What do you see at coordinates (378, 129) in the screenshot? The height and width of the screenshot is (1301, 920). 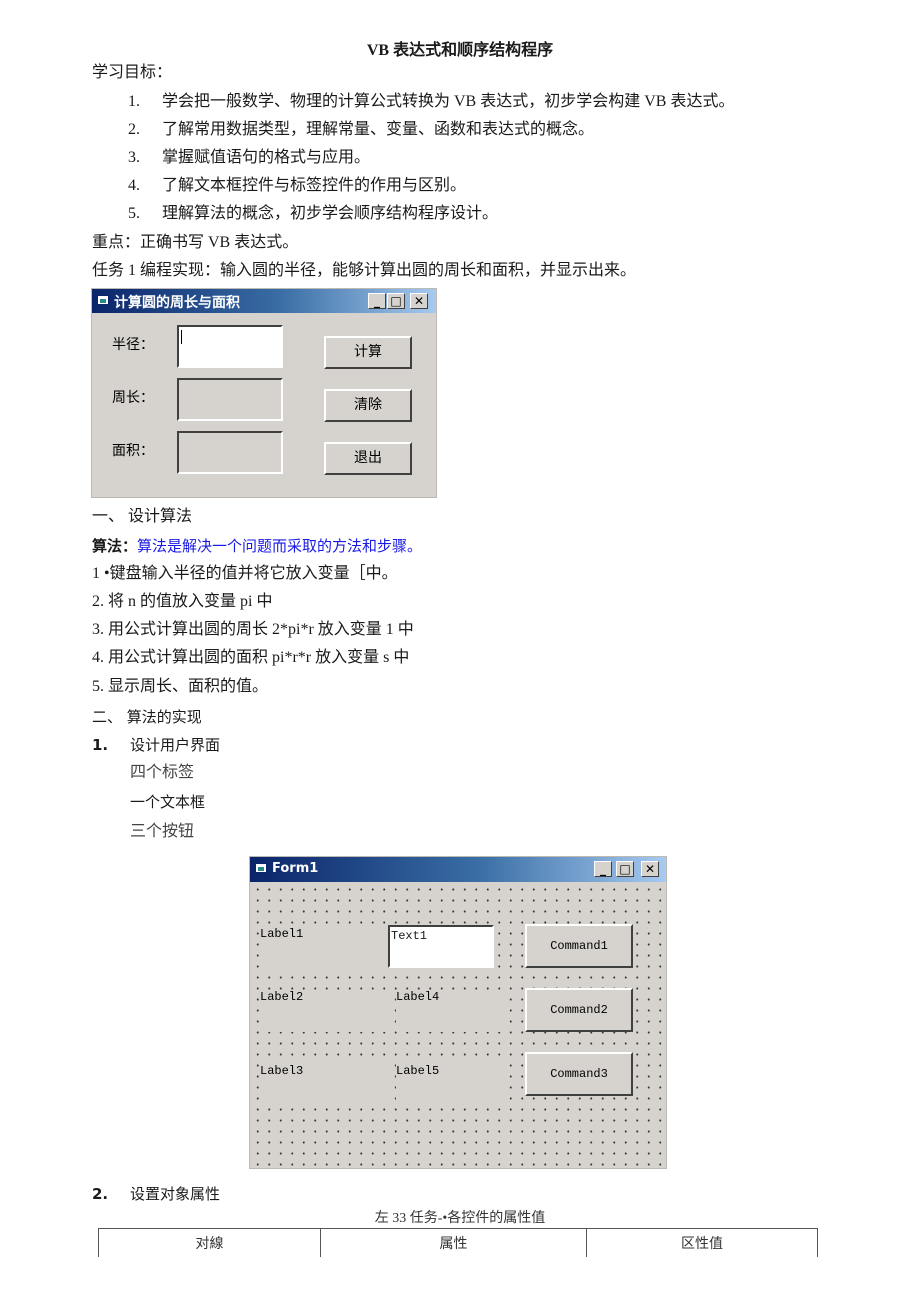 I see `objective-text: 了解常用数据类型，理解常量、变量、函数和表达式的概念。` at bounding box center [378, 129].